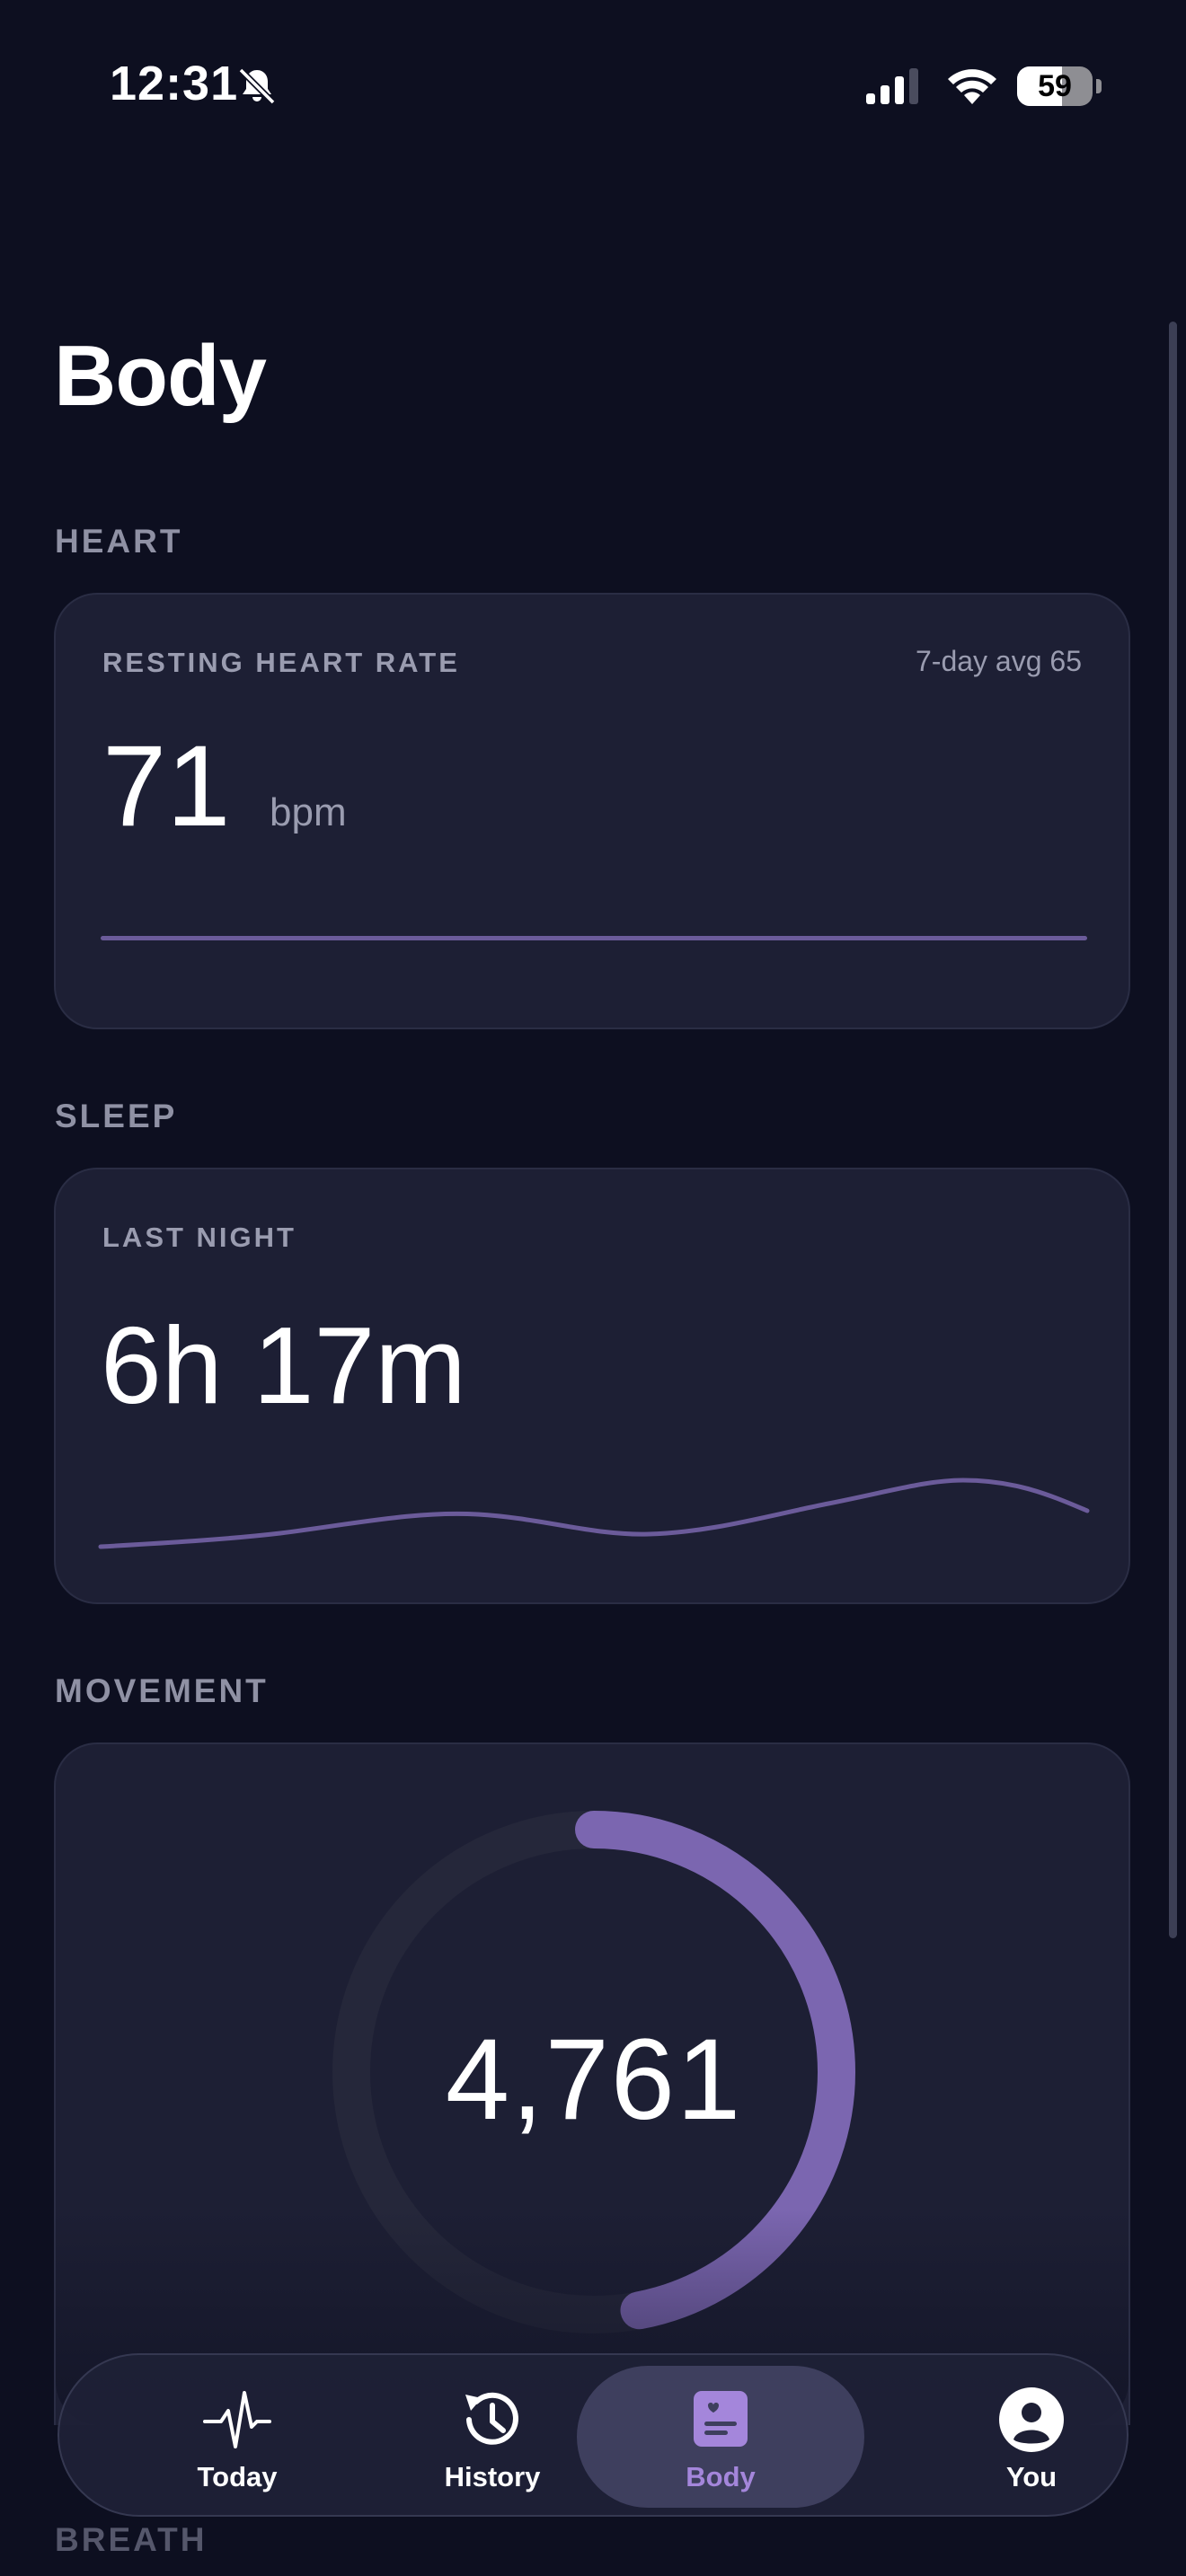 The width and height of the screenshot is (1186, 2576). What do you see at coordinates (972, 86) in the screenshot?
I see `wifi-icon` at bounding box center [972, 86].